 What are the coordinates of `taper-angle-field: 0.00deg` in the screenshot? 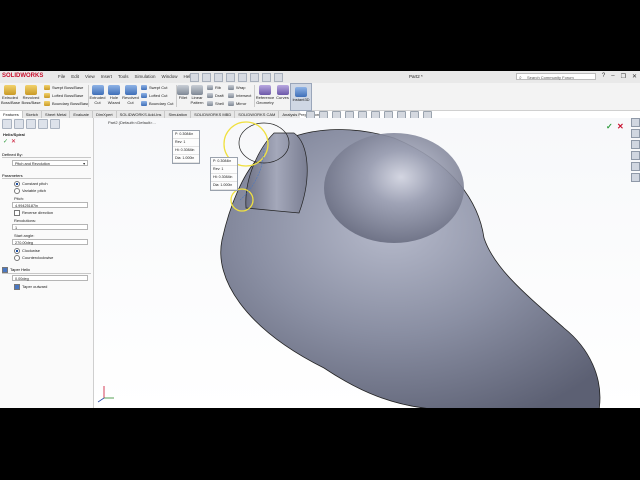 It's located at (50, 278).